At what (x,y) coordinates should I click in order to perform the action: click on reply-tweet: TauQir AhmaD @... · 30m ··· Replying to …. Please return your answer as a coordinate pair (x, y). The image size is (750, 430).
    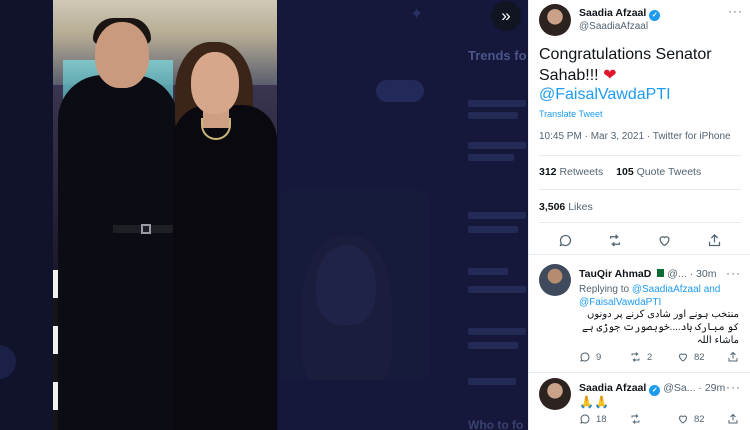
    Looking at the image, I should click on (639, 316).